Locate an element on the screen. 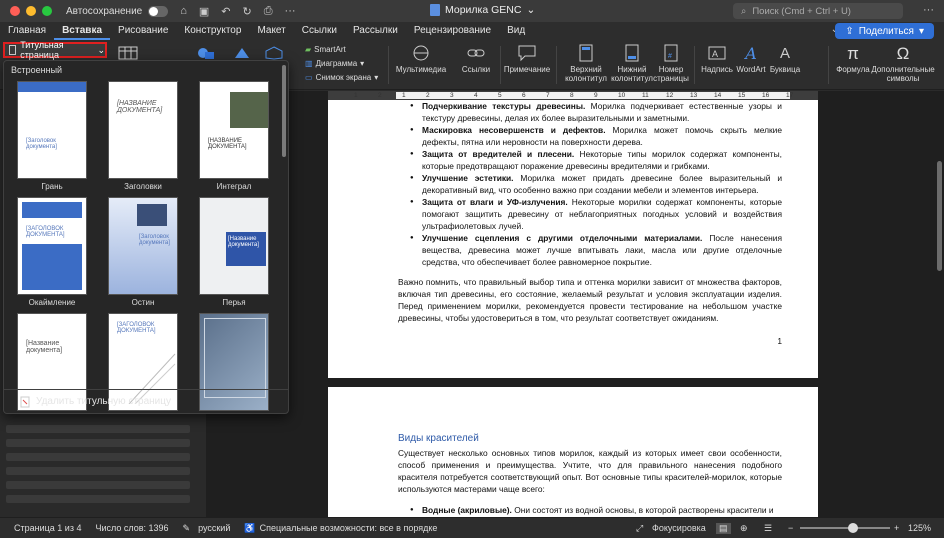 This screenshot has width=944, height=538. wordart-label: WordArt is located at coordinates (751, 69).